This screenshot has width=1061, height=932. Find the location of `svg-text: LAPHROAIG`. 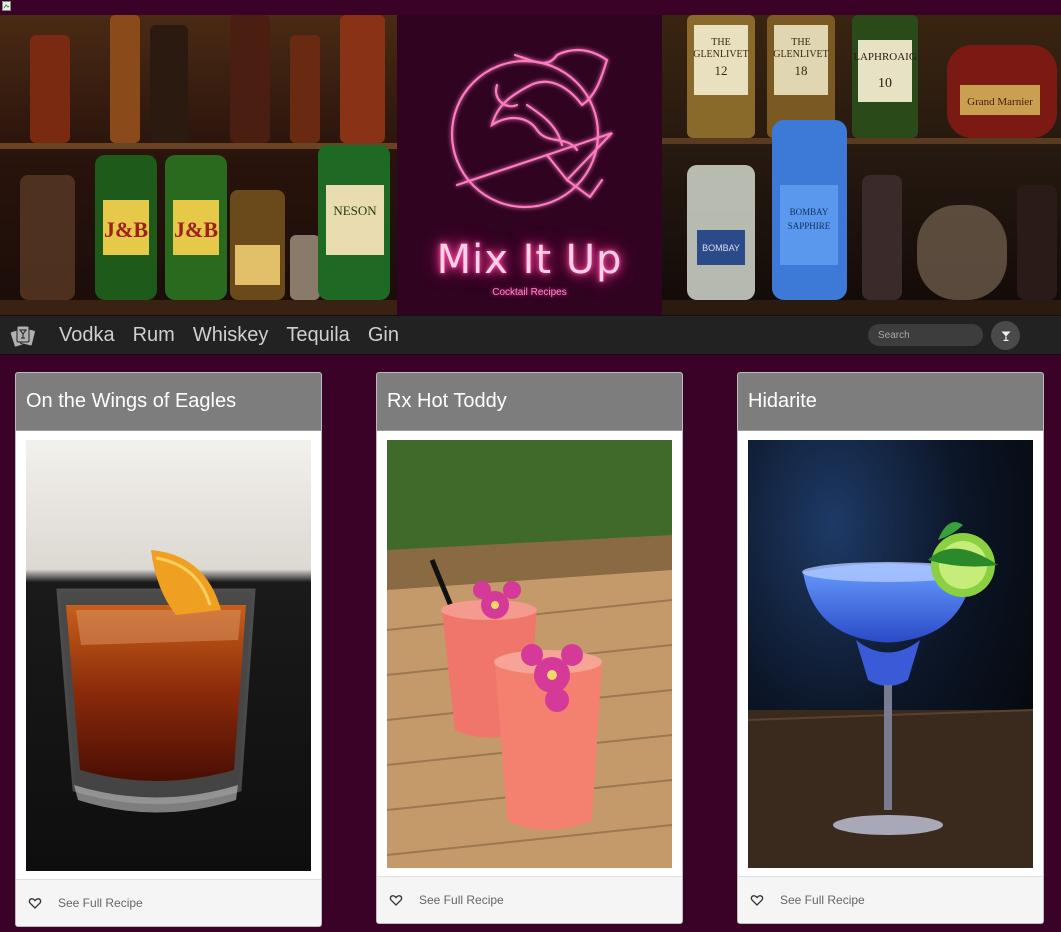

svg-text: LAPHROAIG is located at coordinates (885, 57).